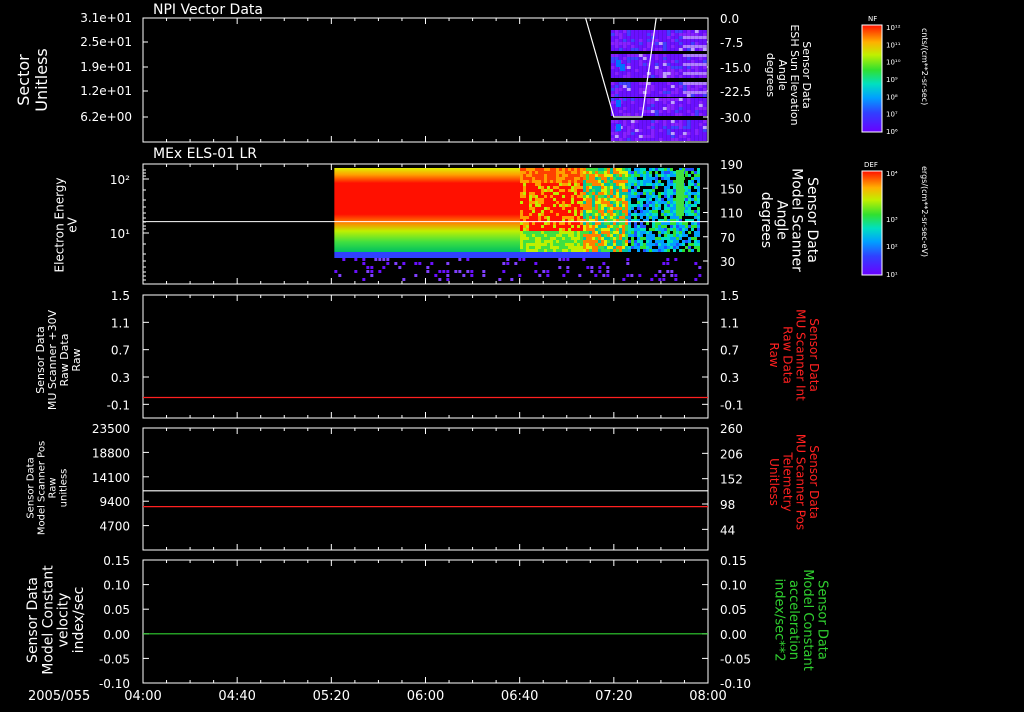  What do you see at coordinates (797, 220) in the screenshot?
I see `axis-label-line: Model Scanner` at bounding box center [797, 220].